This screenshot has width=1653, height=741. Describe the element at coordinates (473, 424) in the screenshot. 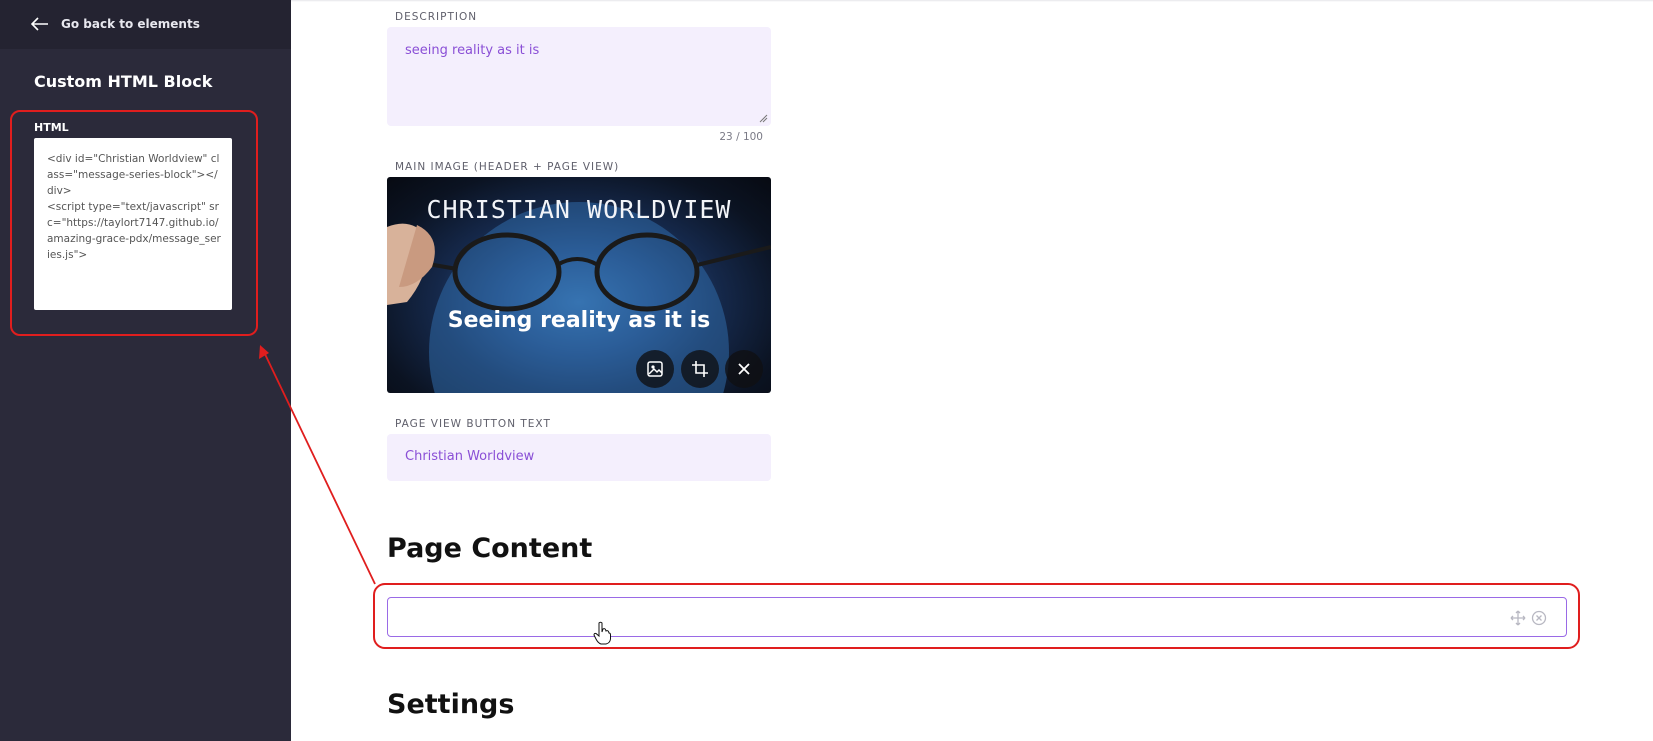

I see `page-view-button-label: PAGE VIEW BUTTON TEXT` at that location.